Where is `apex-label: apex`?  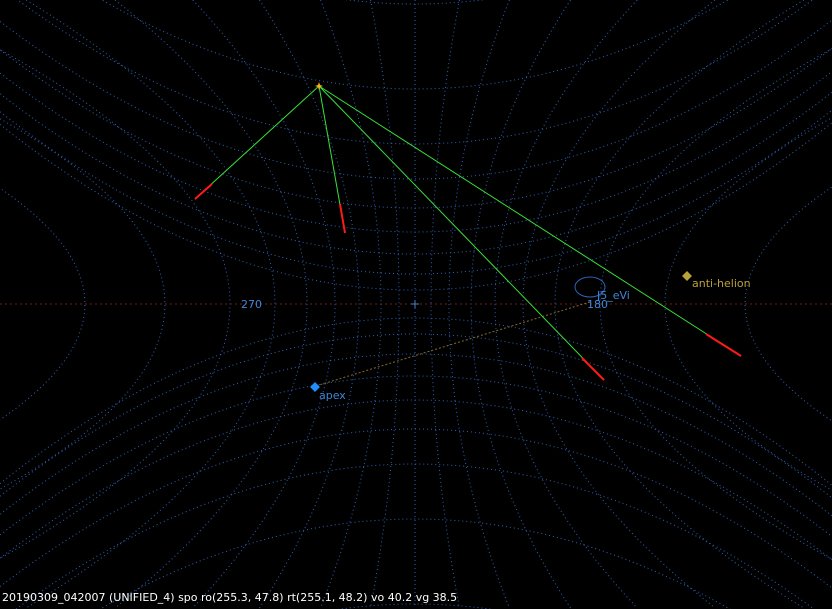 apex-label: apex is located at coordinates (332, 395).